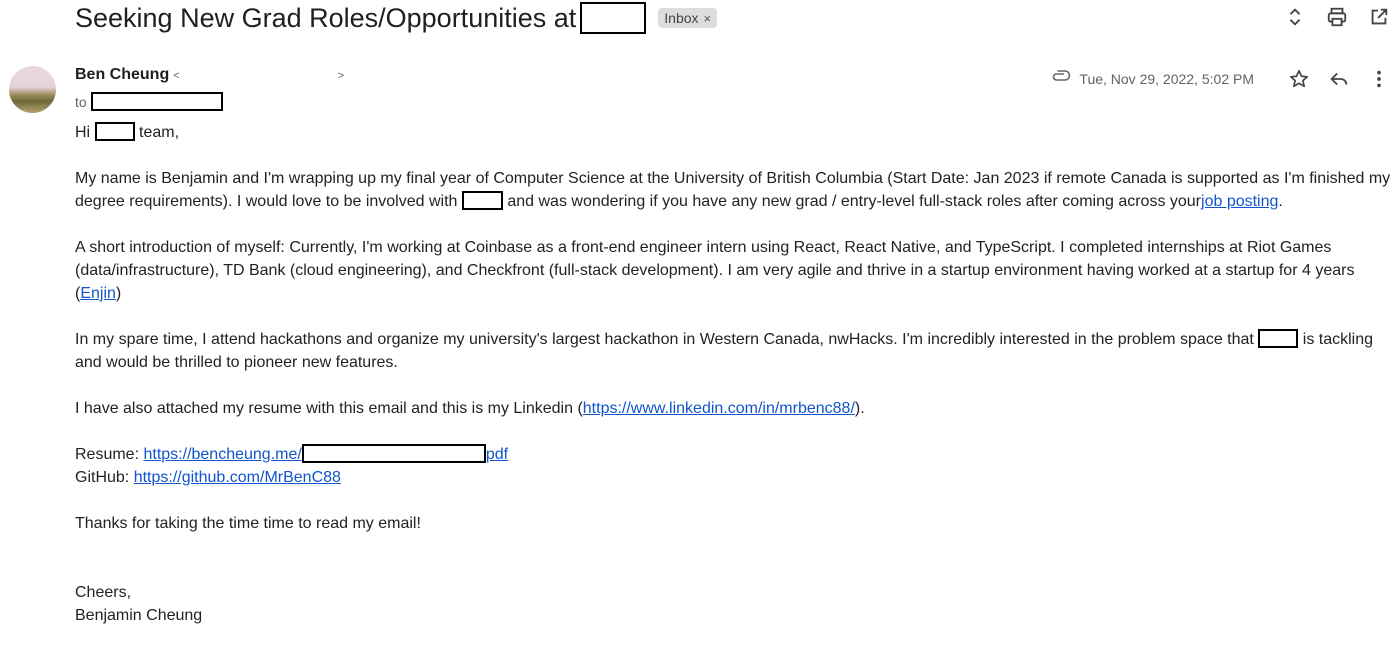  What do you see at coordinates (237, 477) in the screenshot?
I see `github-link: https://github.com/MrBenC88` at bounding box center [237, 477].